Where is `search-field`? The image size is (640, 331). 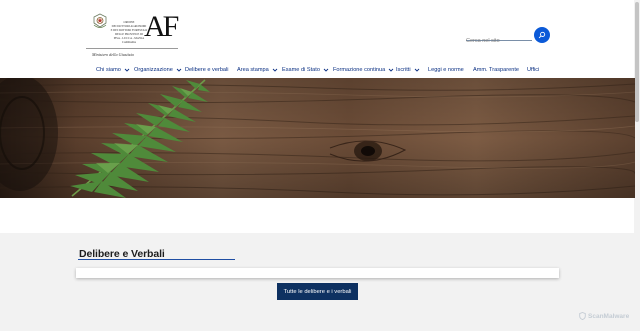 search-field is located at coordinates (499, 38).